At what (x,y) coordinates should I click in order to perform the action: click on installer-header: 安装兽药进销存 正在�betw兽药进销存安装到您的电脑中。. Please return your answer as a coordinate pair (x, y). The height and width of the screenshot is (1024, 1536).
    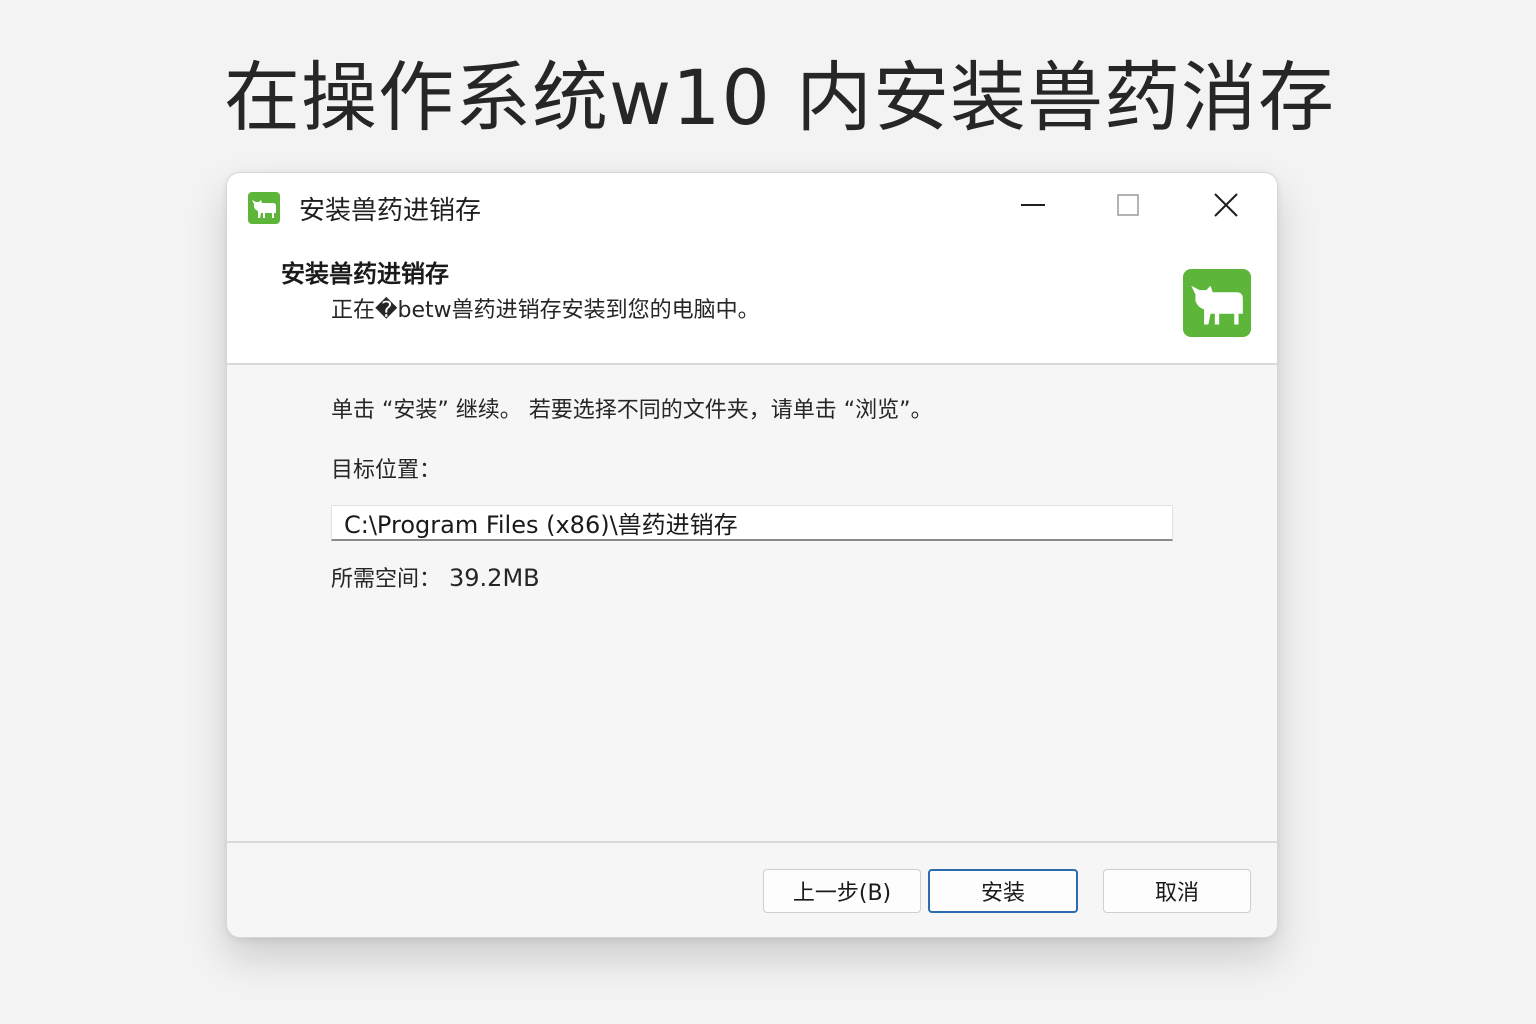
    Looking at the image, I should click on (752, 305).